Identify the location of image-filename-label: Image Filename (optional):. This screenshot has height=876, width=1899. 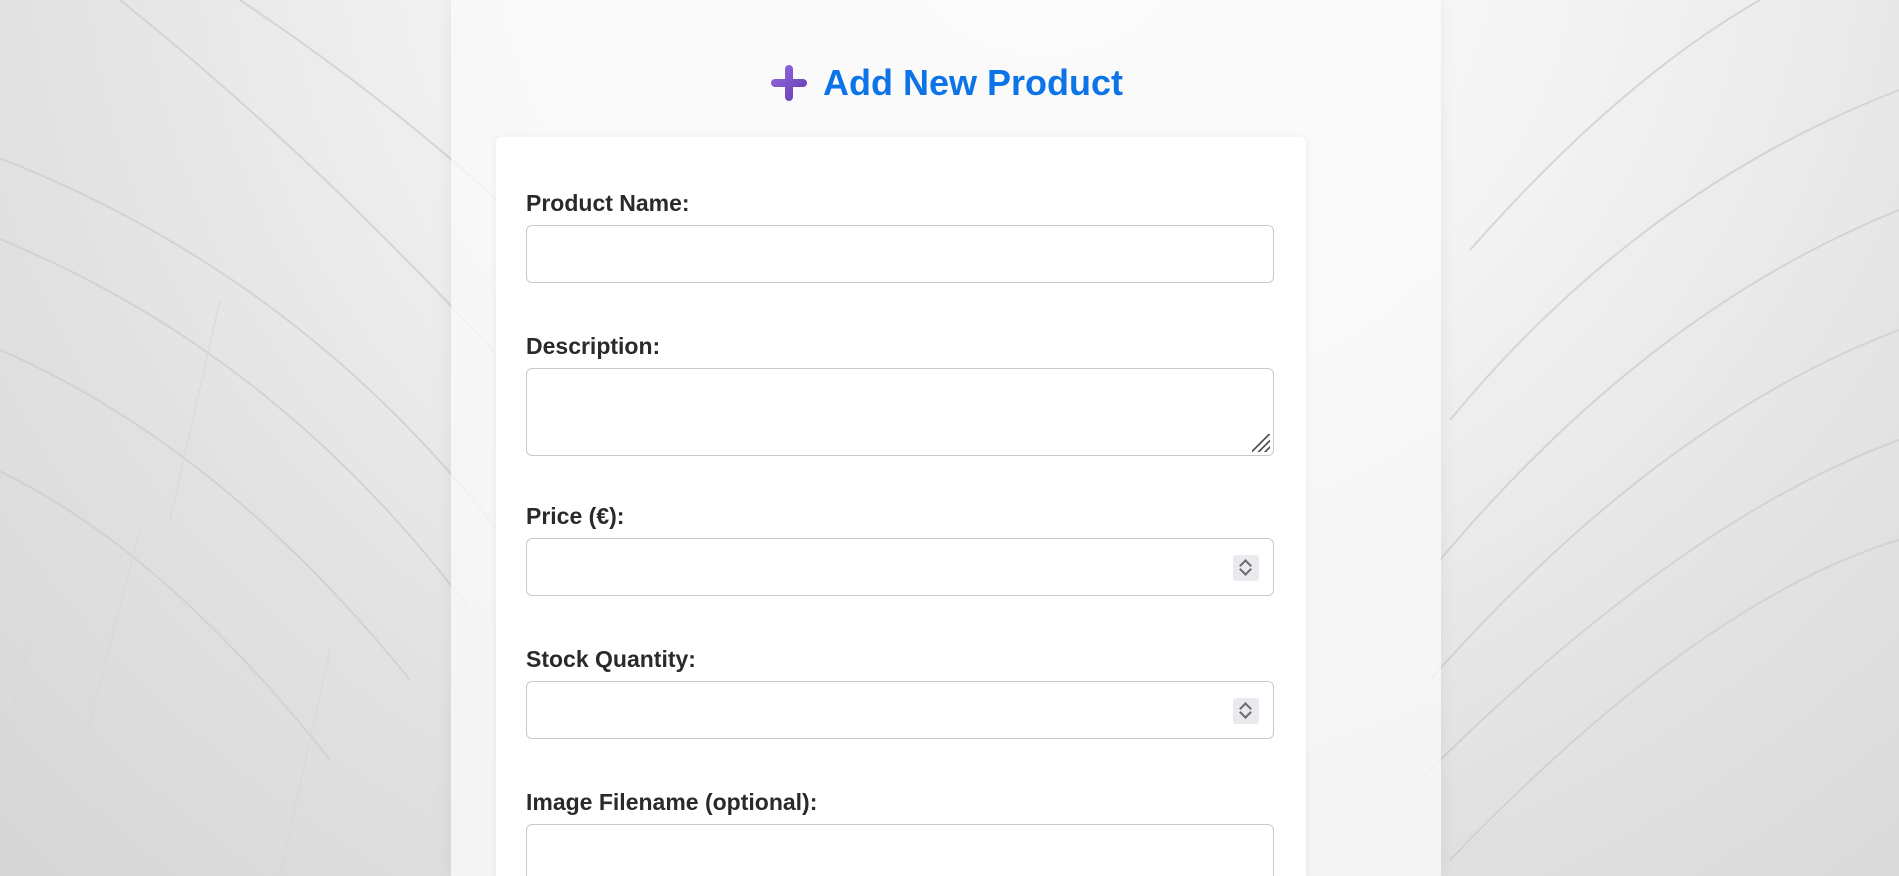
(672, 802).